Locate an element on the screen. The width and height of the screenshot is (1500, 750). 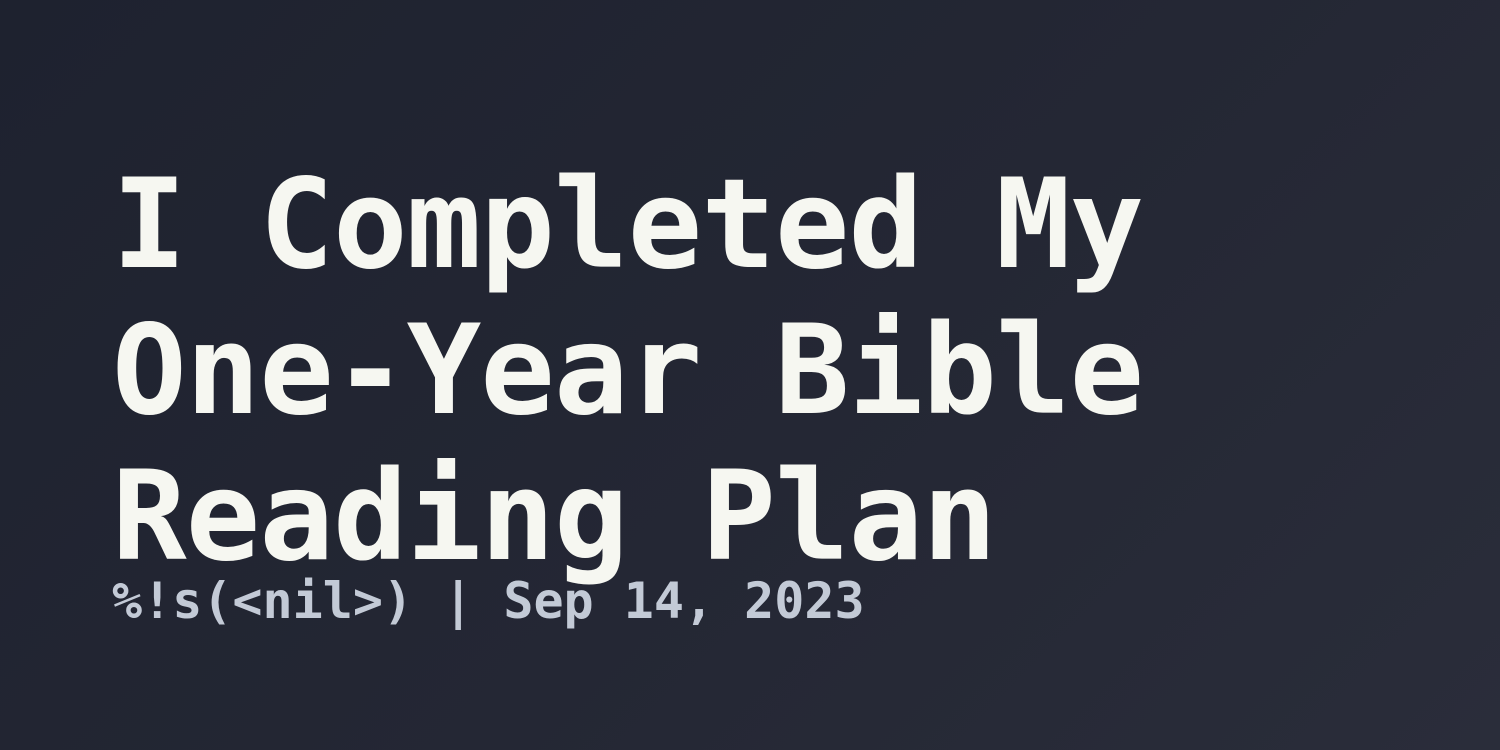
post-title-line-2: One-Year Bible is located at coordinates (628, 371).